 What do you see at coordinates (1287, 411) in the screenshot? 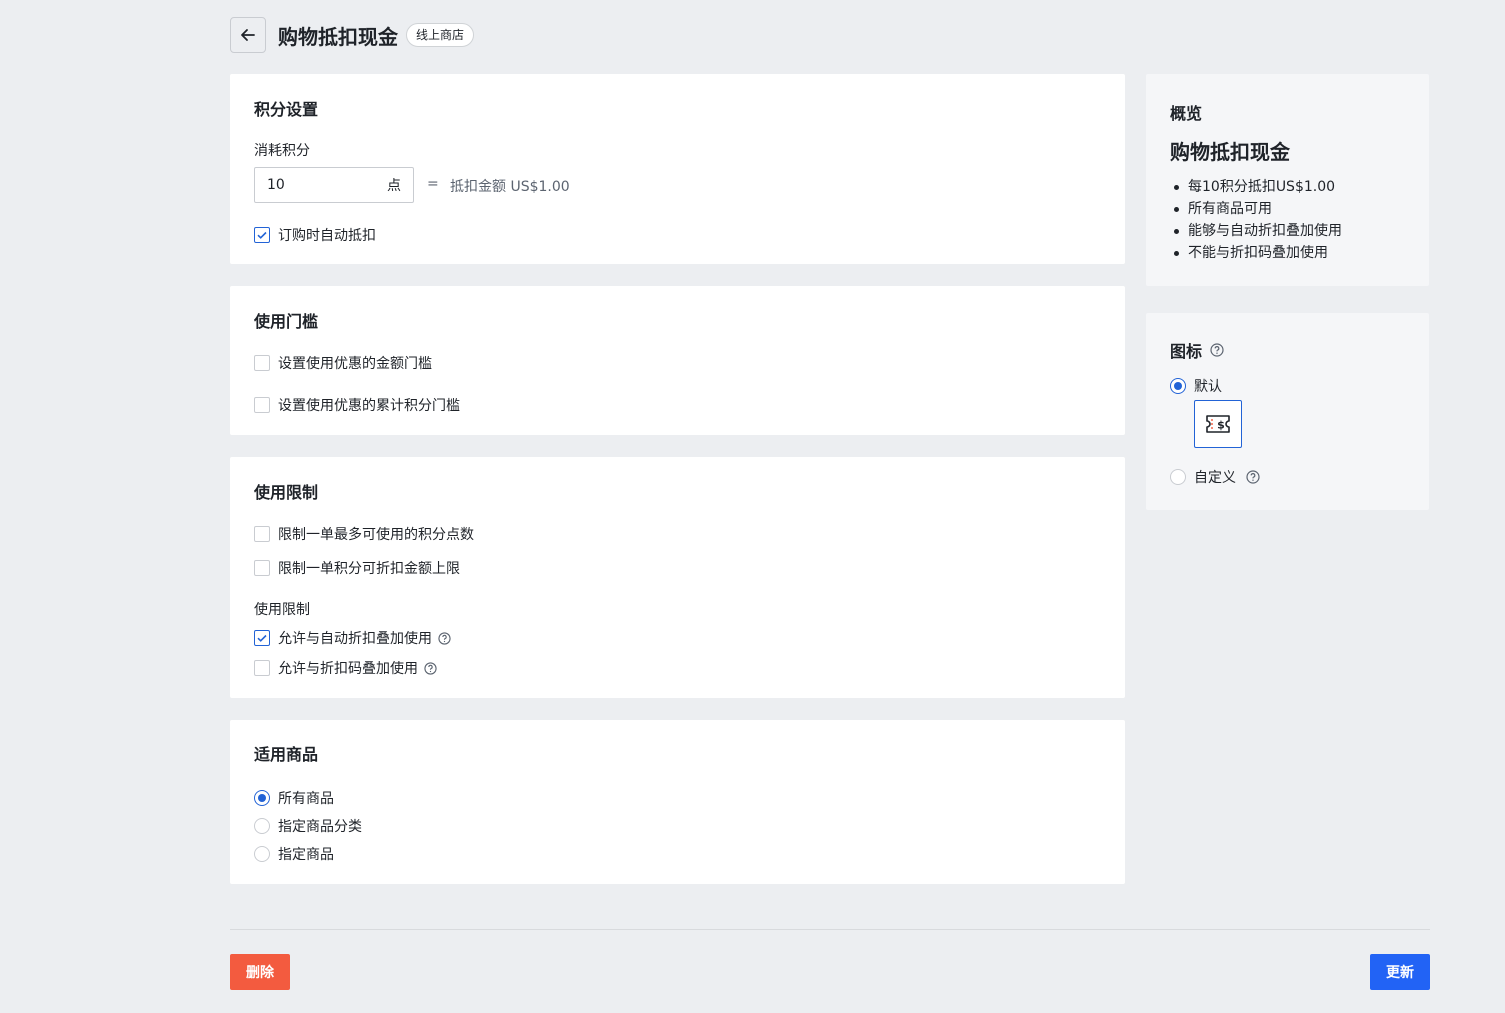
I see `icon-card: 图标 默认 $ 自定义` at bounding box center [1287, 411].